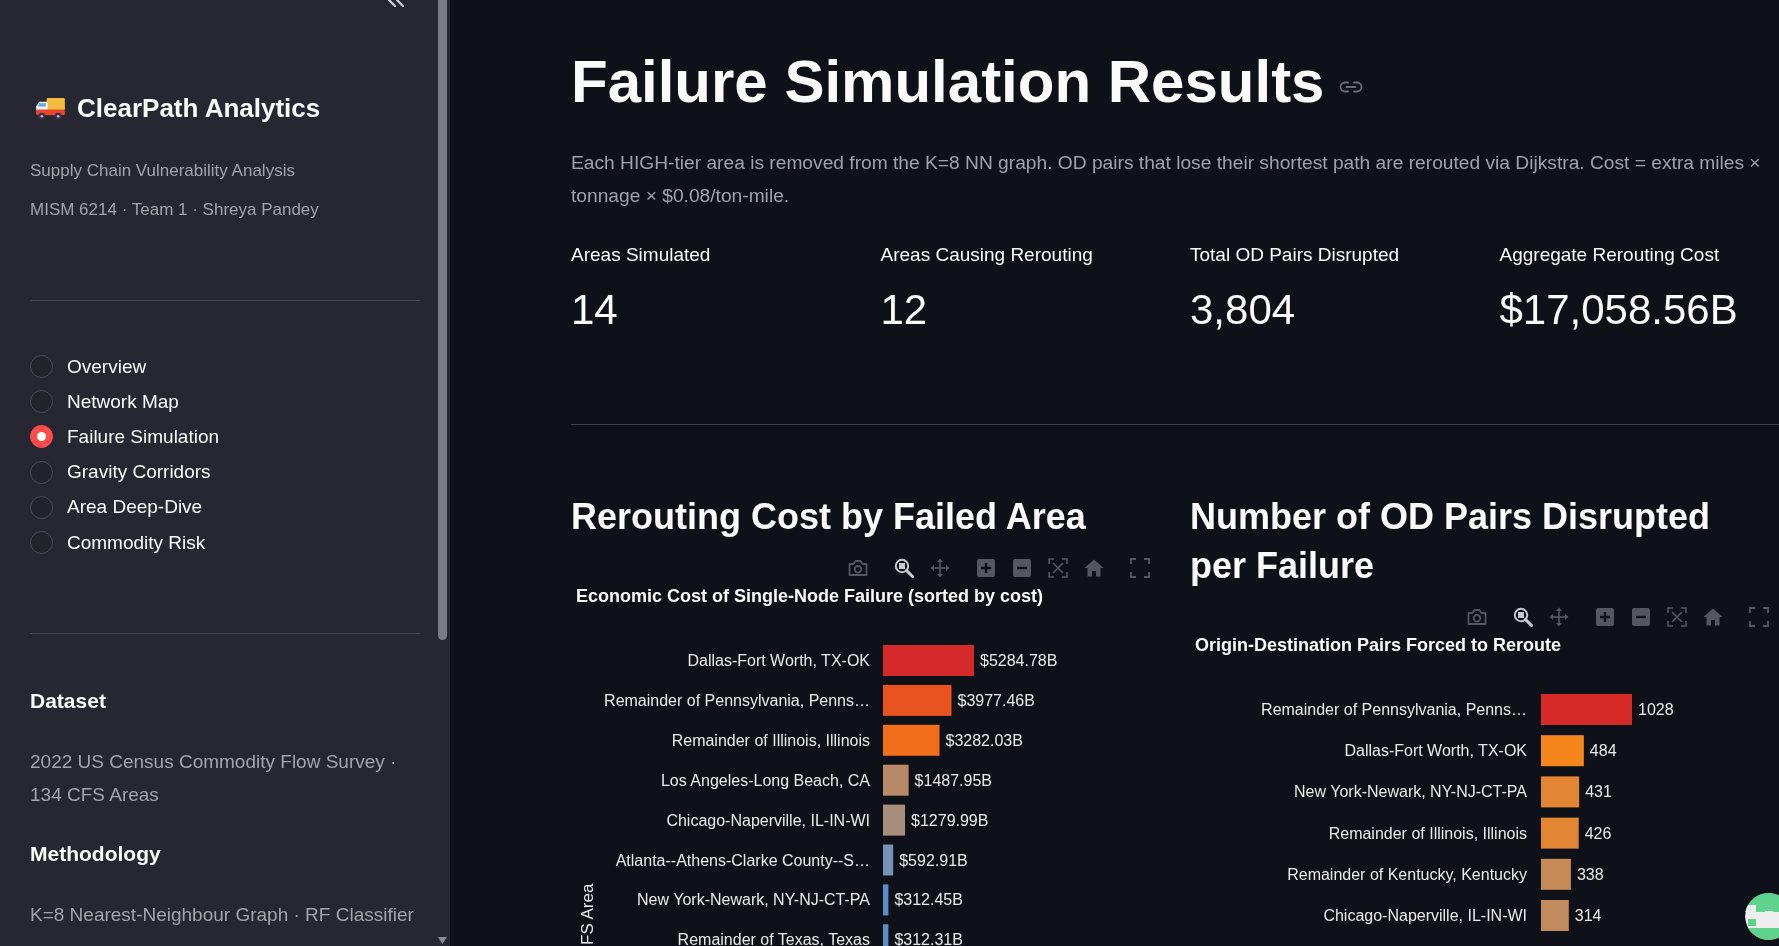 The height and width of the screenshot is (946, 1779). Describe the element at coordinates (1588, 915) in the screenshot. I see `value-label: 314` at that location.